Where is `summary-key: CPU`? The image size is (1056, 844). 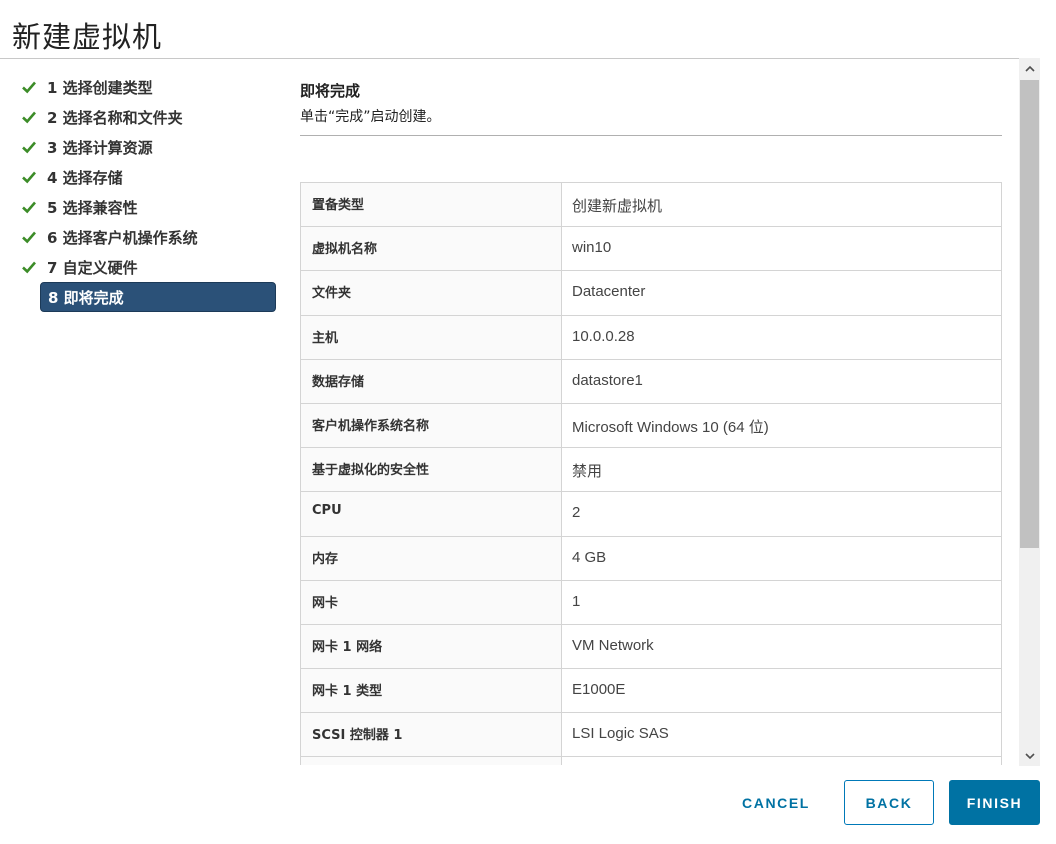 summary-key: CPU is located at coordinates (431, 514).